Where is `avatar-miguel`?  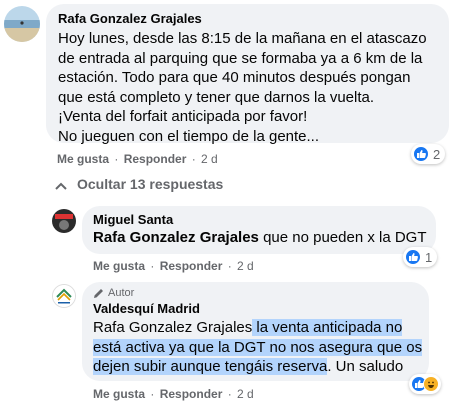 avatar-miguel is located at coordinates (64, 221).